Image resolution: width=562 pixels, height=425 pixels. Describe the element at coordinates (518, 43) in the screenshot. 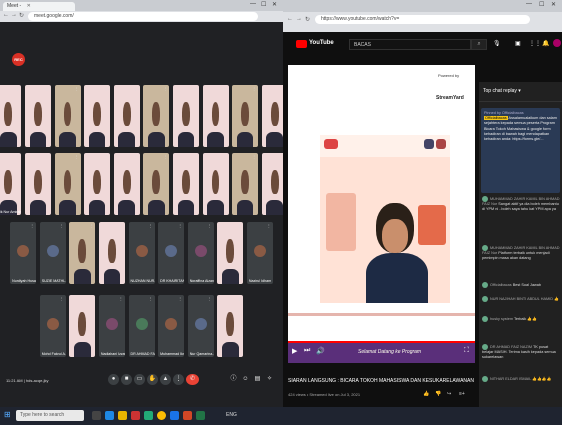

I see `create-icon: ▣` at that location.